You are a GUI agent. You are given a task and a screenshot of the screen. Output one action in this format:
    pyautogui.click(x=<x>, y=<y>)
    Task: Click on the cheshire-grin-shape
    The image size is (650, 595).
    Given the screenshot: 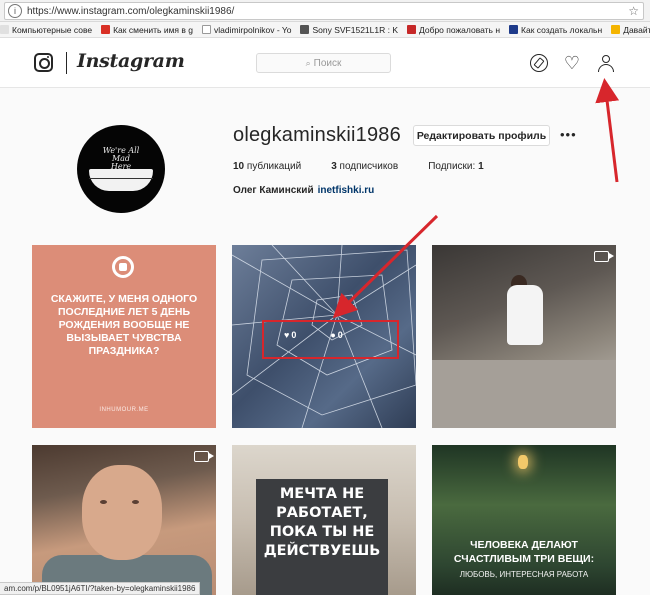 What is the action you would take?
    pyautogui.click(x=121, y=180)
    